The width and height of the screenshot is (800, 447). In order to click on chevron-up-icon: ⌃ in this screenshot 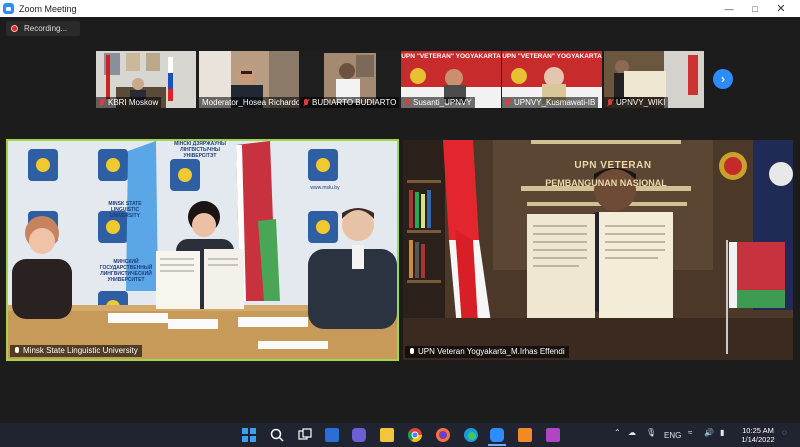, I will do `click(617, 432)`.